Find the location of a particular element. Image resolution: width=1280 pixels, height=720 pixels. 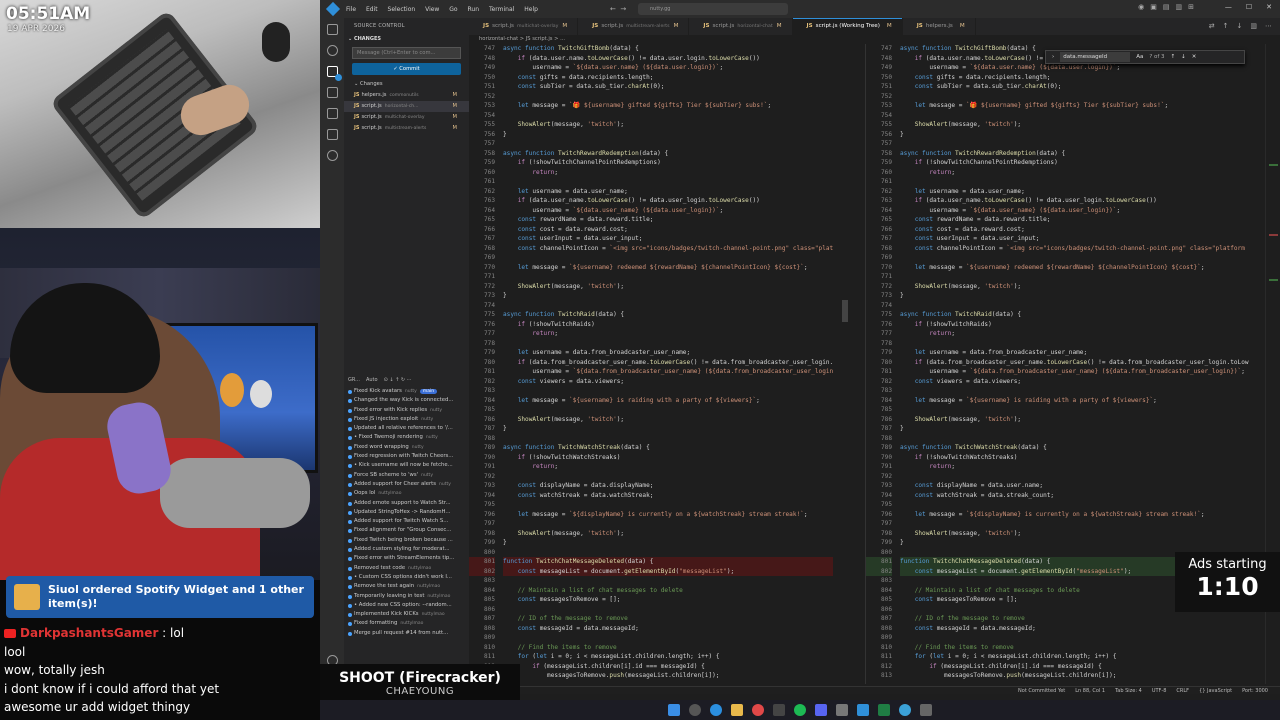

commit-row: Force SB scheme to 'ws' nutty is located at coordinates (406, 475).